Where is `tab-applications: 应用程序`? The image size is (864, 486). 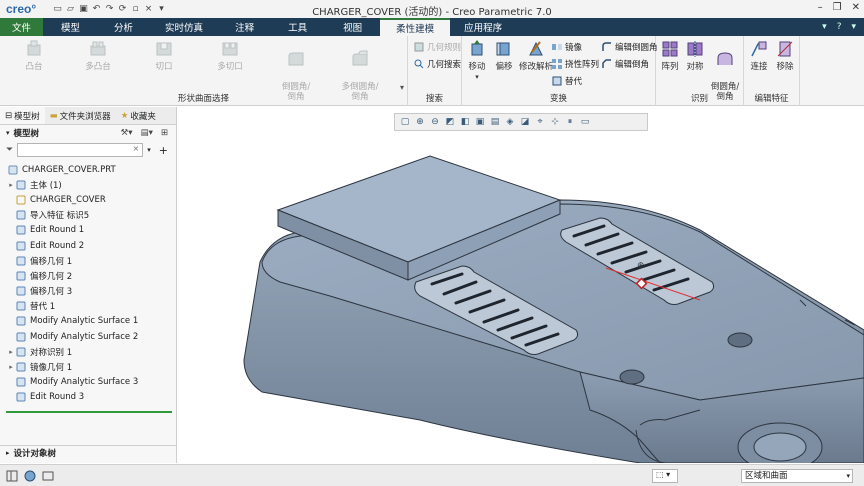 tab-applications: 应用程序 is located at coordinates (483, 27).